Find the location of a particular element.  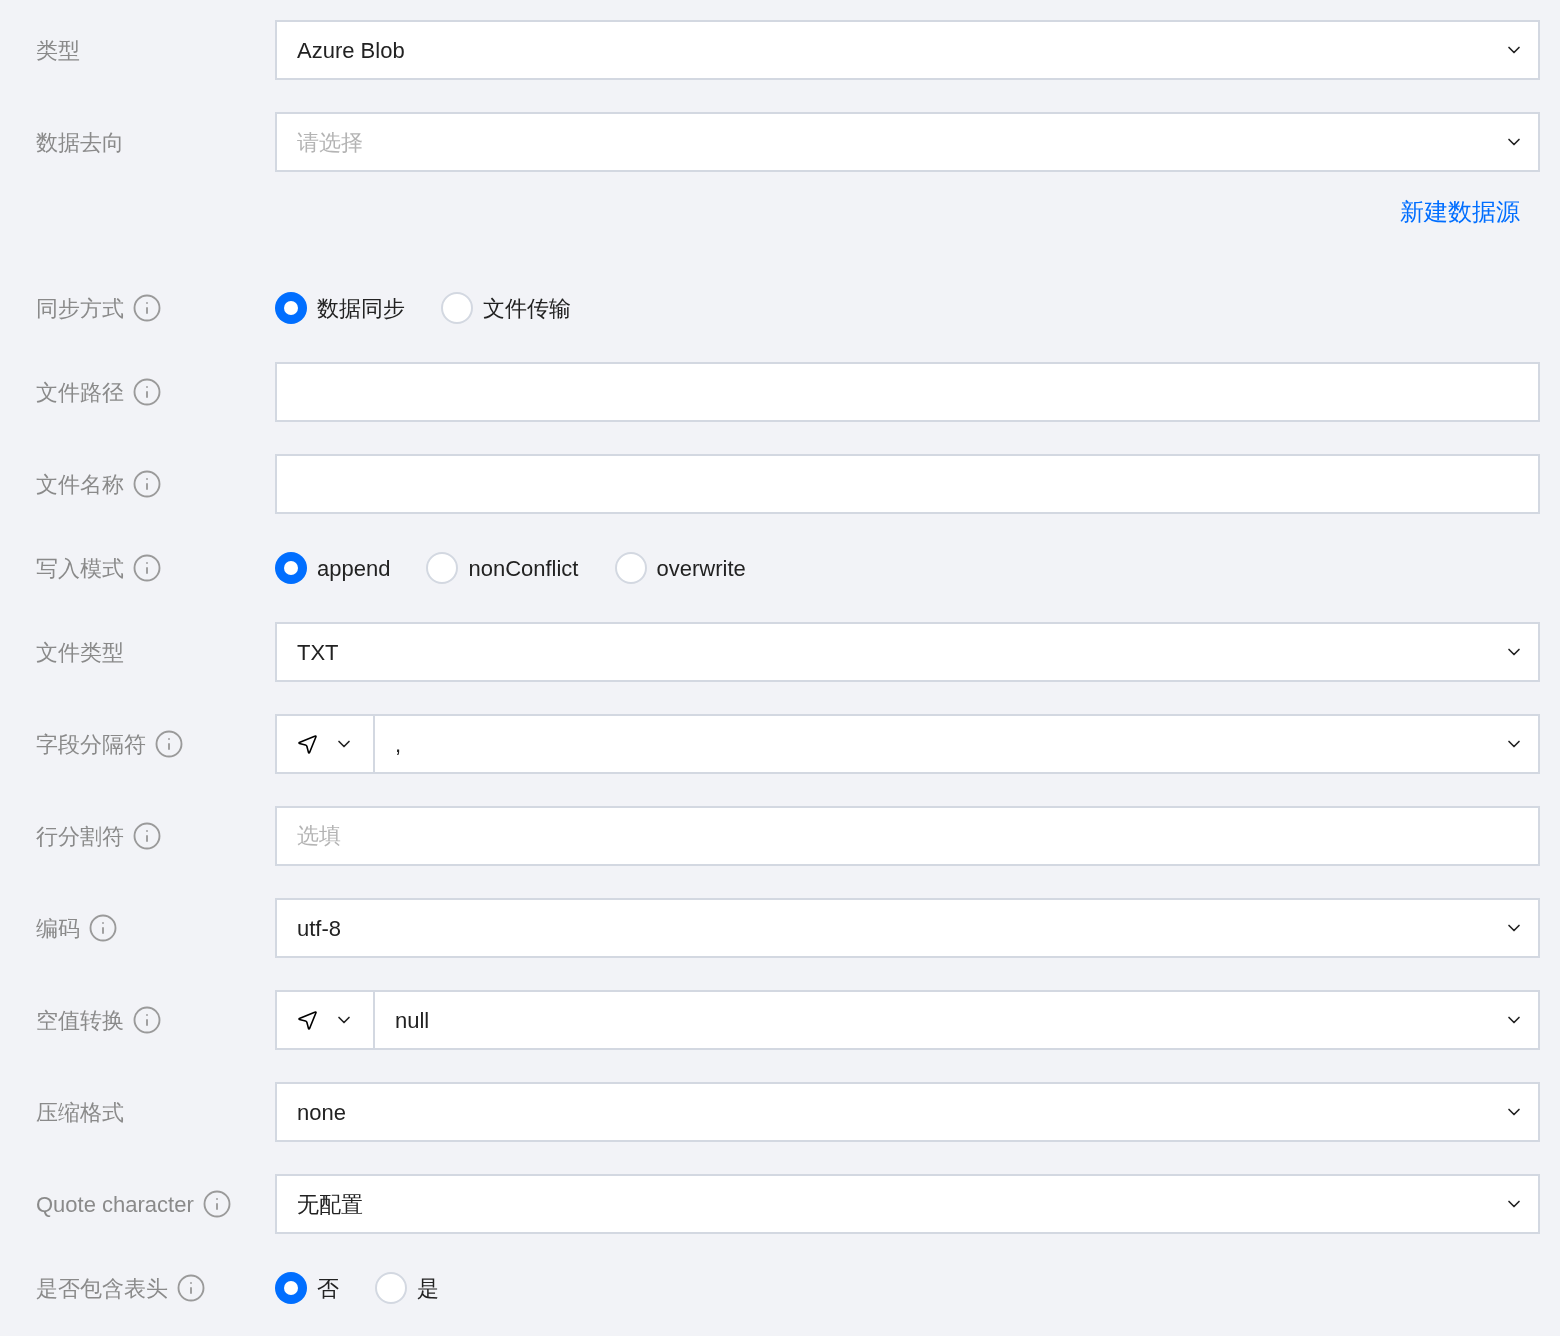

field-label: 压缩格式 is located at coordinates (80, 1112).